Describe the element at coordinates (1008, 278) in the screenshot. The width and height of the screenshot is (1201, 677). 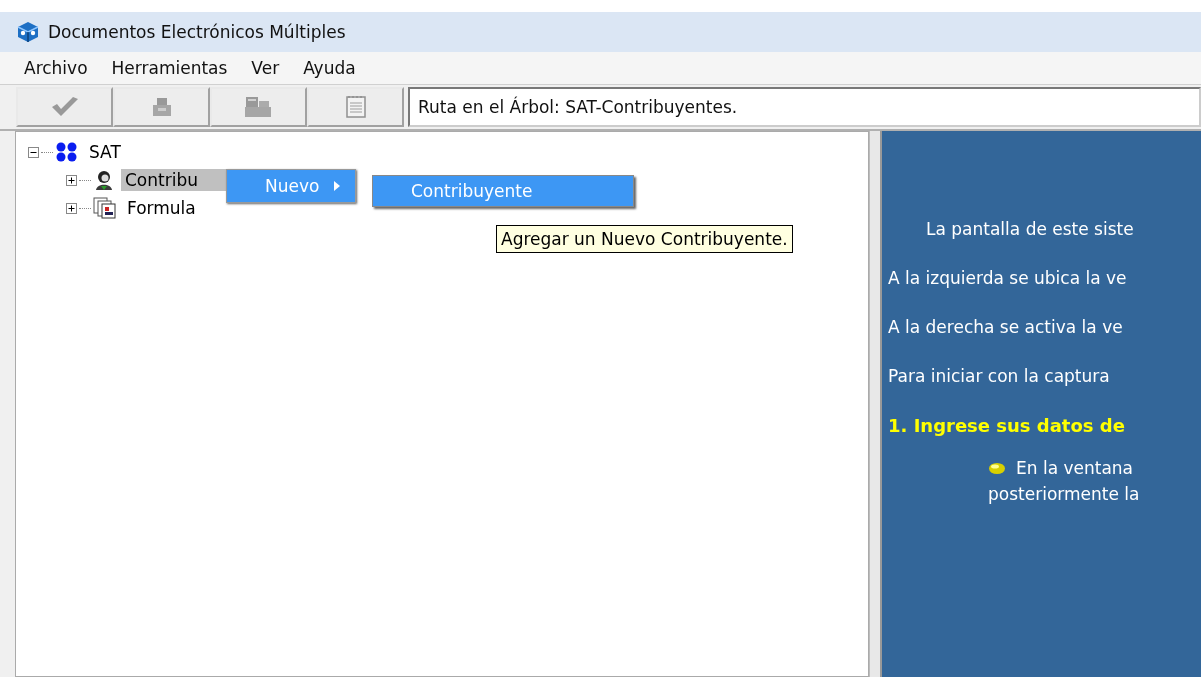
I see `help-text: A la izquierda se ubica la ve` at that location.